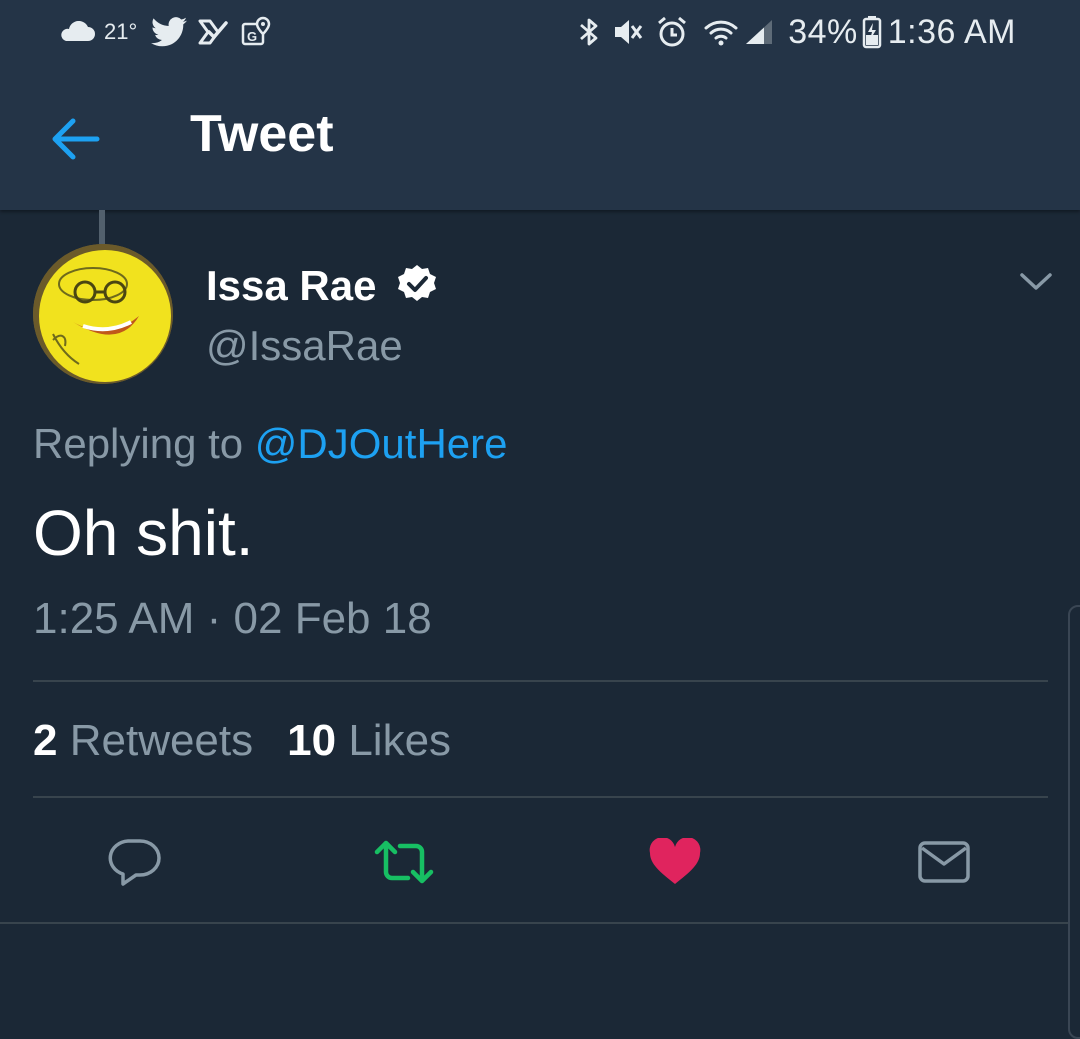 The image size is (1080, 1039). I want to click on maps-pin-icon: G, so click(256, 32).